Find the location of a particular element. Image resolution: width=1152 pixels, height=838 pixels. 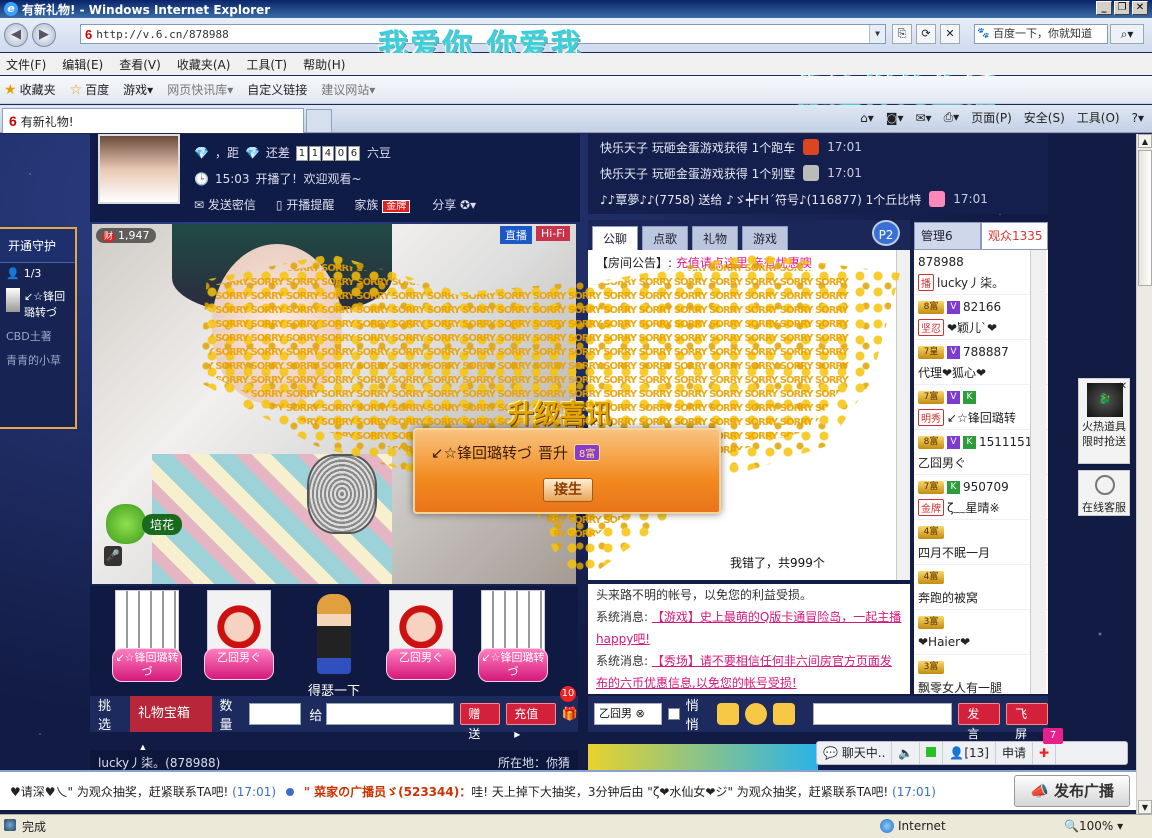

gift-category-select: 礼物宝箱 ▲ is located at coordinates (170, 726).